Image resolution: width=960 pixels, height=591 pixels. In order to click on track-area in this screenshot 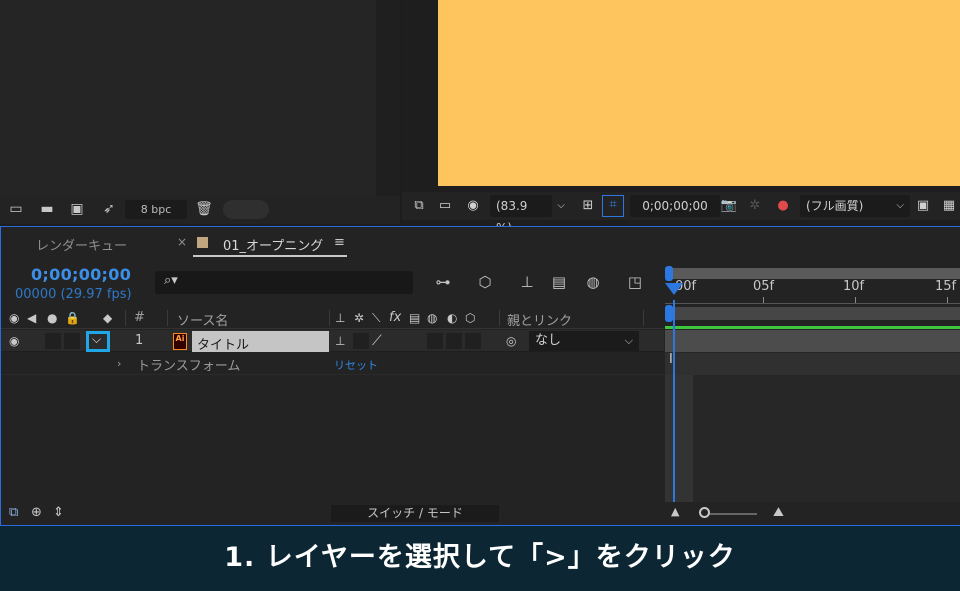, I will do `click(812, 414)`.